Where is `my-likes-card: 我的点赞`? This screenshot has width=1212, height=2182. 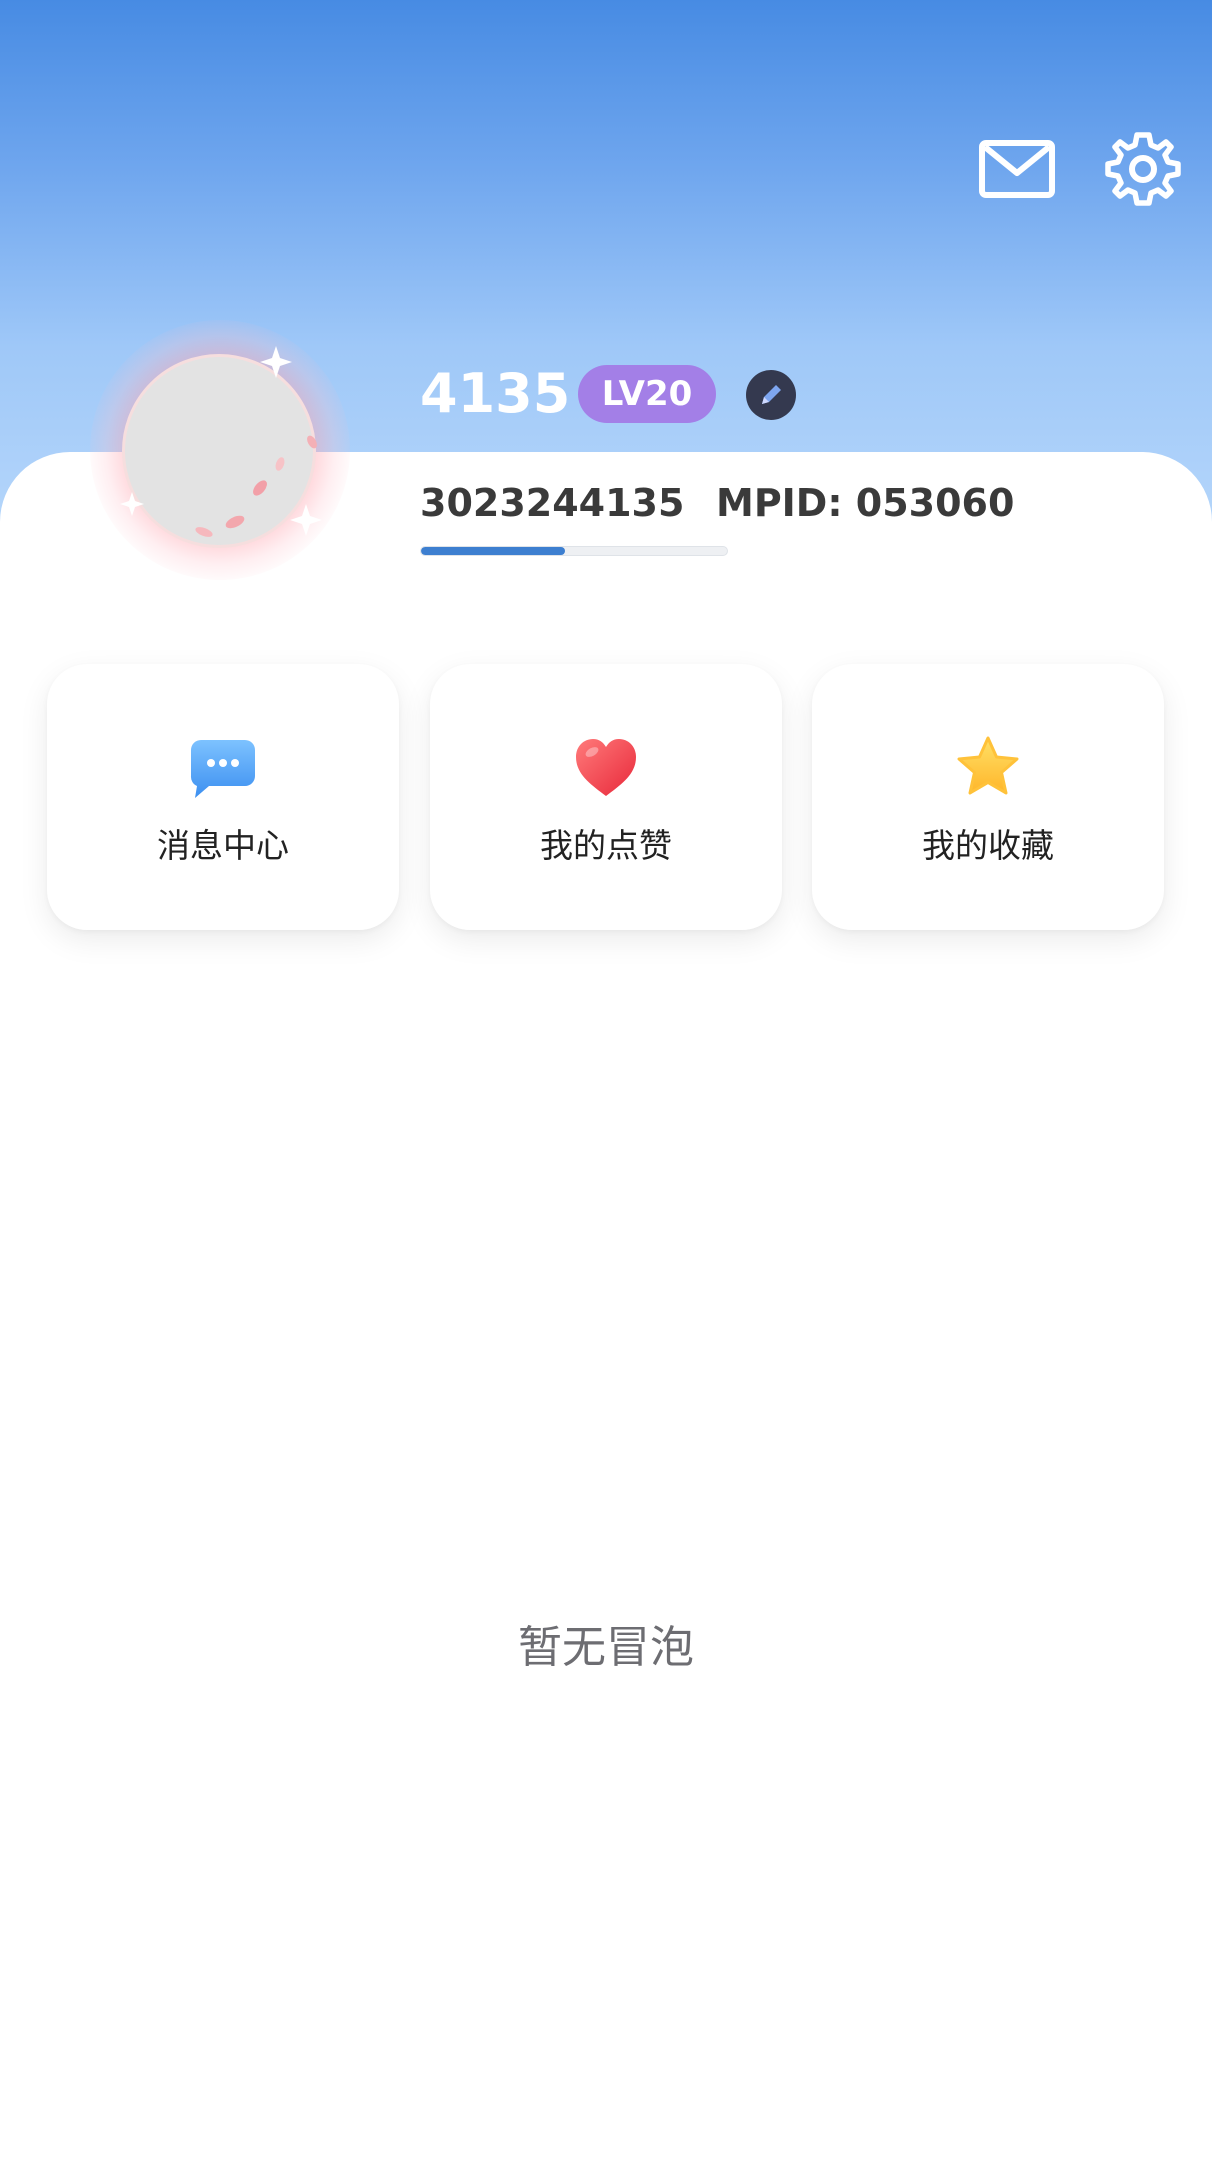
my-likes-card: 我的点赞 is located at coordinates (606, 797).